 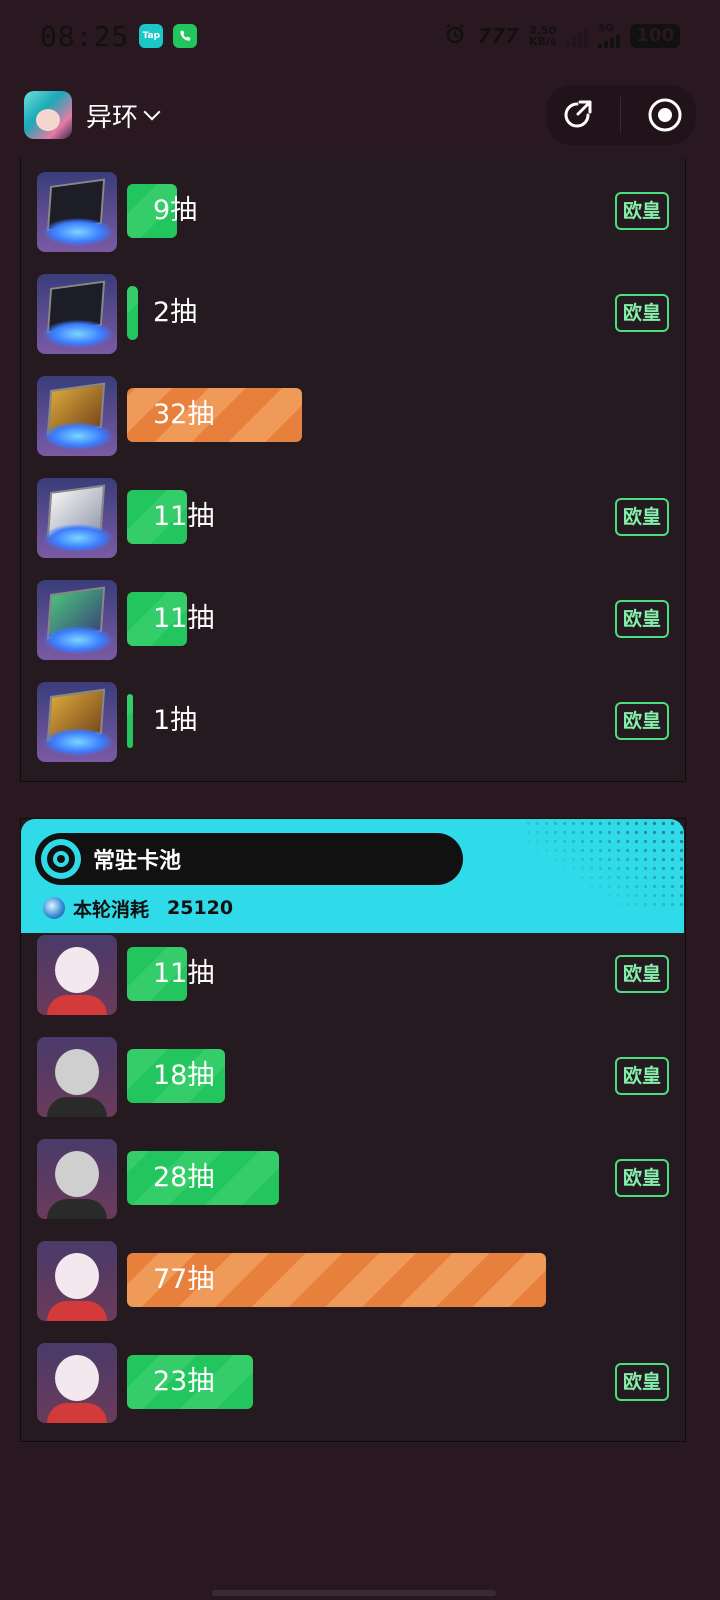 I want to click on status-bar: 08:25 Tap 777 3.50 KB/s 5G 100, so click(x=360, y=36).